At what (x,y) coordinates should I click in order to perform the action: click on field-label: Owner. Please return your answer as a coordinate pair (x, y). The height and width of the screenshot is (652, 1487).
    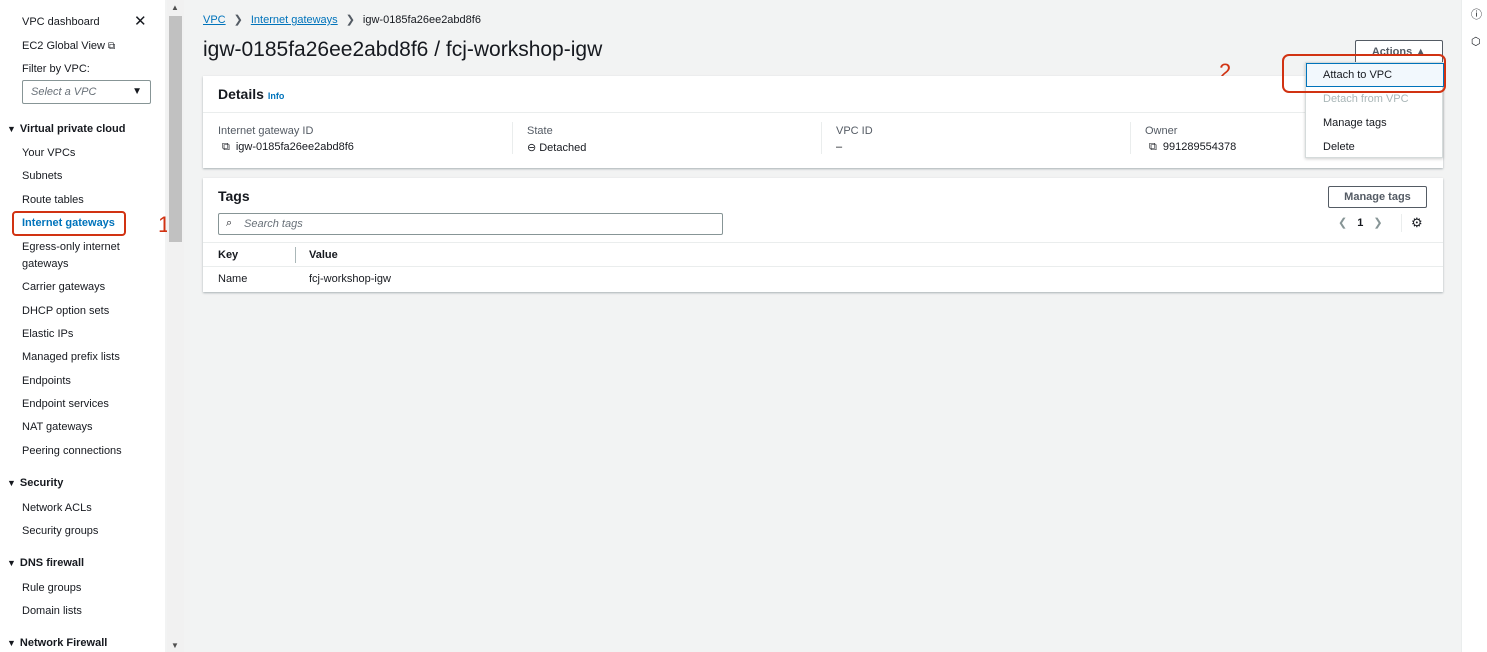
    Looking at the image, I should click on (1161, 131).